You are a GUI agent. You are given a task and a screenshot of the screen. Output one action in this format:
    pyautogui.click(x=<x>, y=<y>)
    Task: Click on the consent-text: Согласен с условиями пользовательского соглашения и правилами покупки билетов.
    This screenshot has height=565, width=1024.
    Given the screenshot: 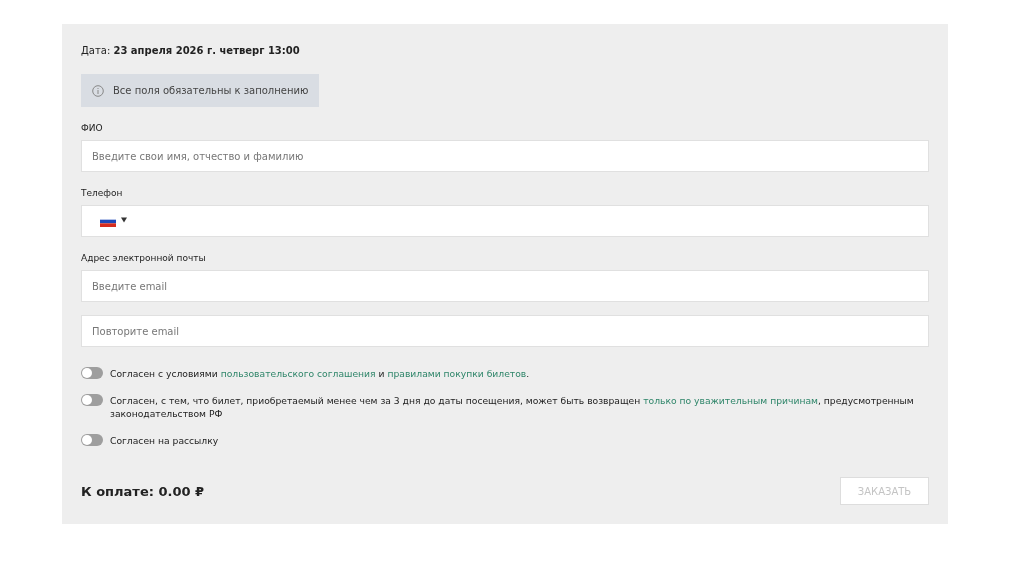 What is the action you would take?
    pyautogui.click(x=320, y=373)
    